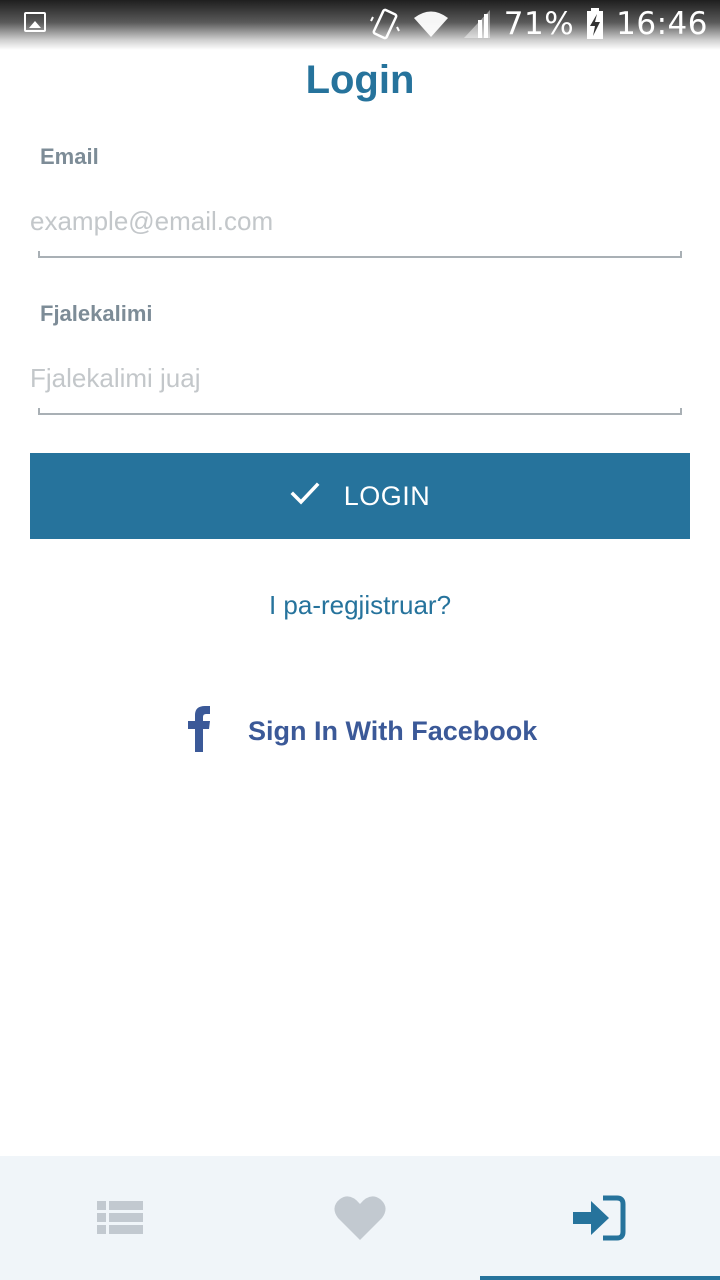 This screenshot has width=720, height=1280. I want to click on list-icon, so click(120, 1218).